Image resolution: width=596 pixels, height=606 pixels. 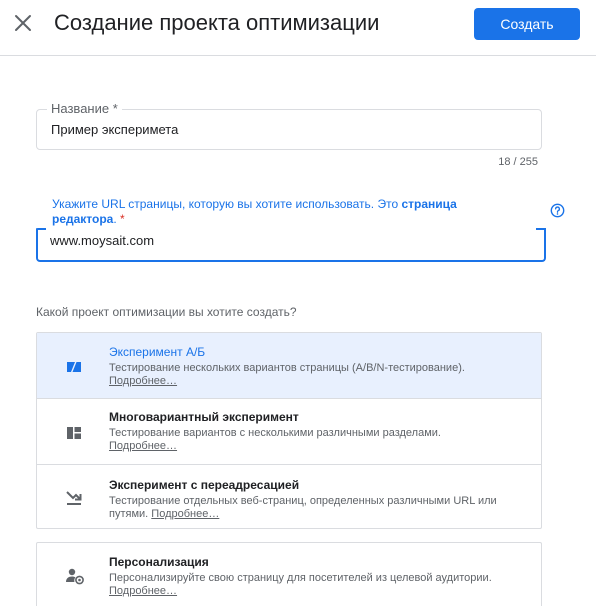 I want to click on option-title: Эксперимент А/Б, so click(x=157, y=352).